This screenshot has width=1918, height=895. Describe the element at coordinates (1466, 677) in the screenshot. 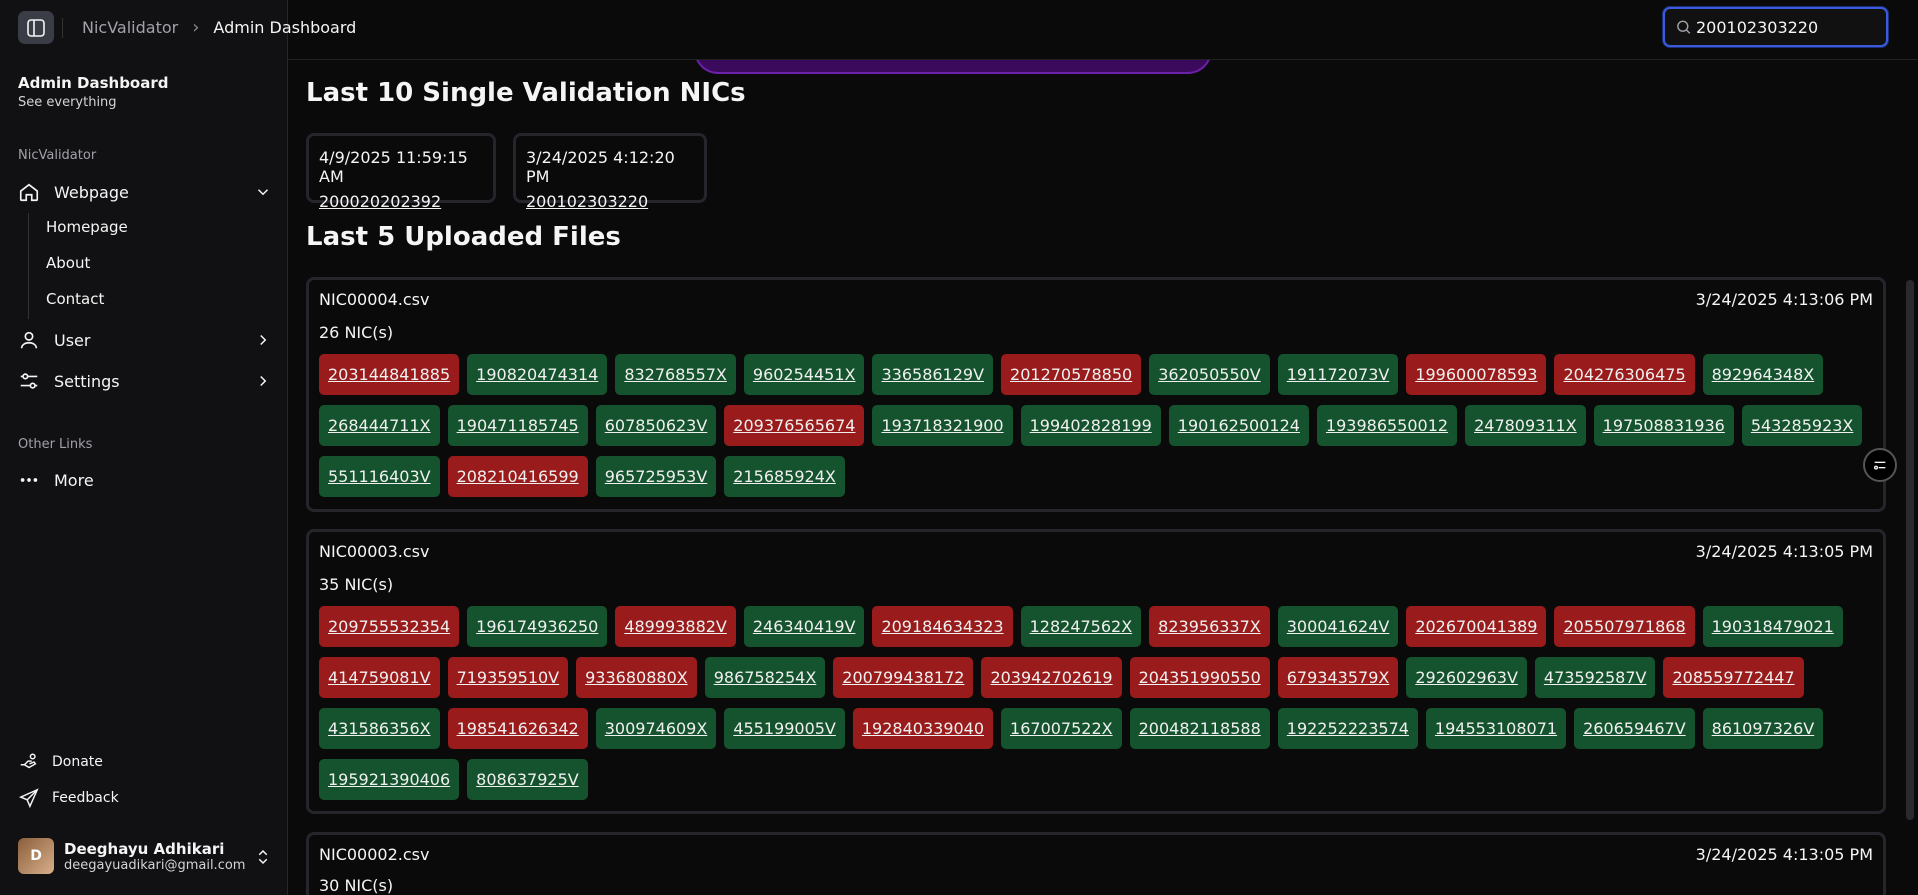

I see `nic-chip: 292602963V` at that location.